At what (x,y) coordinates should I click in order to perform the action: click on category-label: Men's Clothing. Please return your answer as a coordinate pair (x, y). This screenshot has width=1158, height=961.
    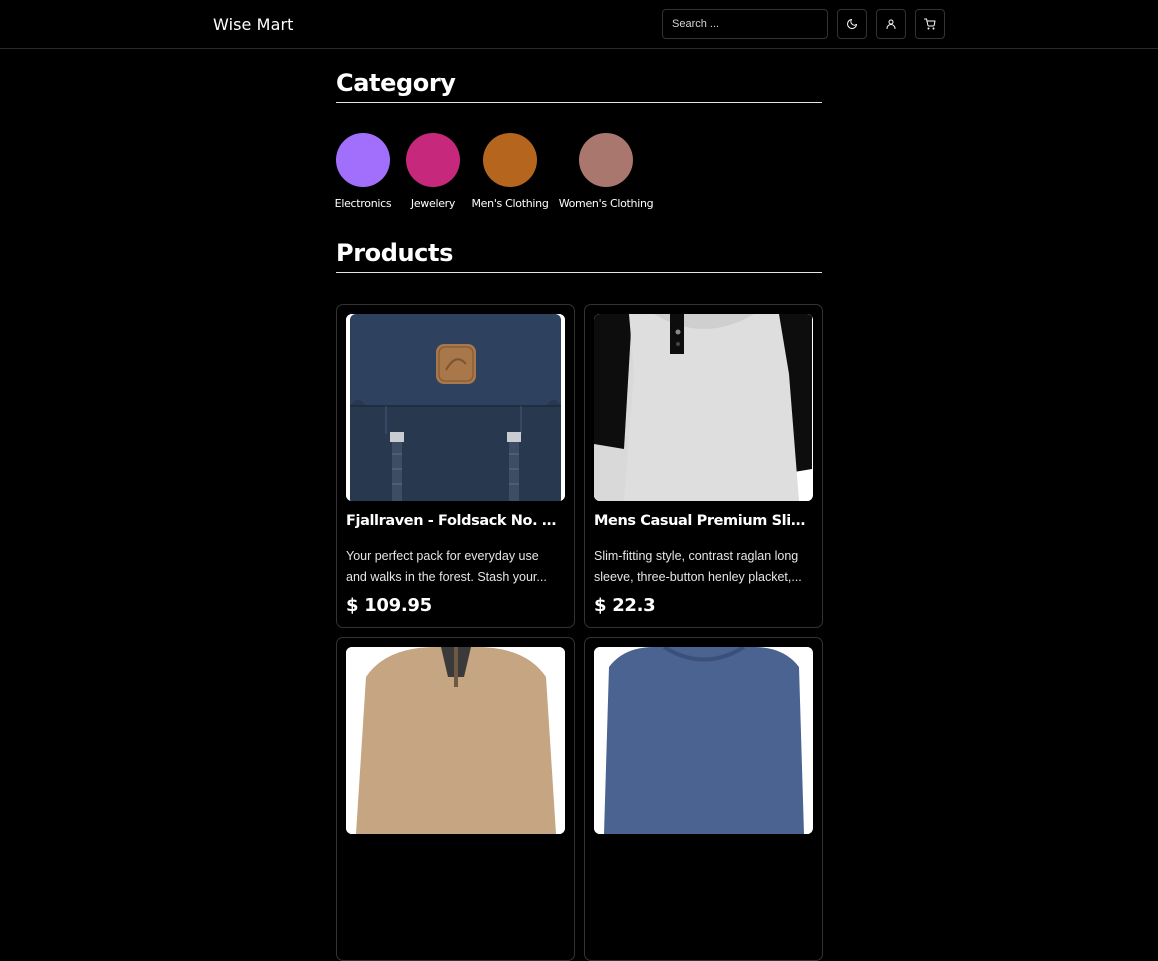
    Looking at the image, I should click on (510, 203).